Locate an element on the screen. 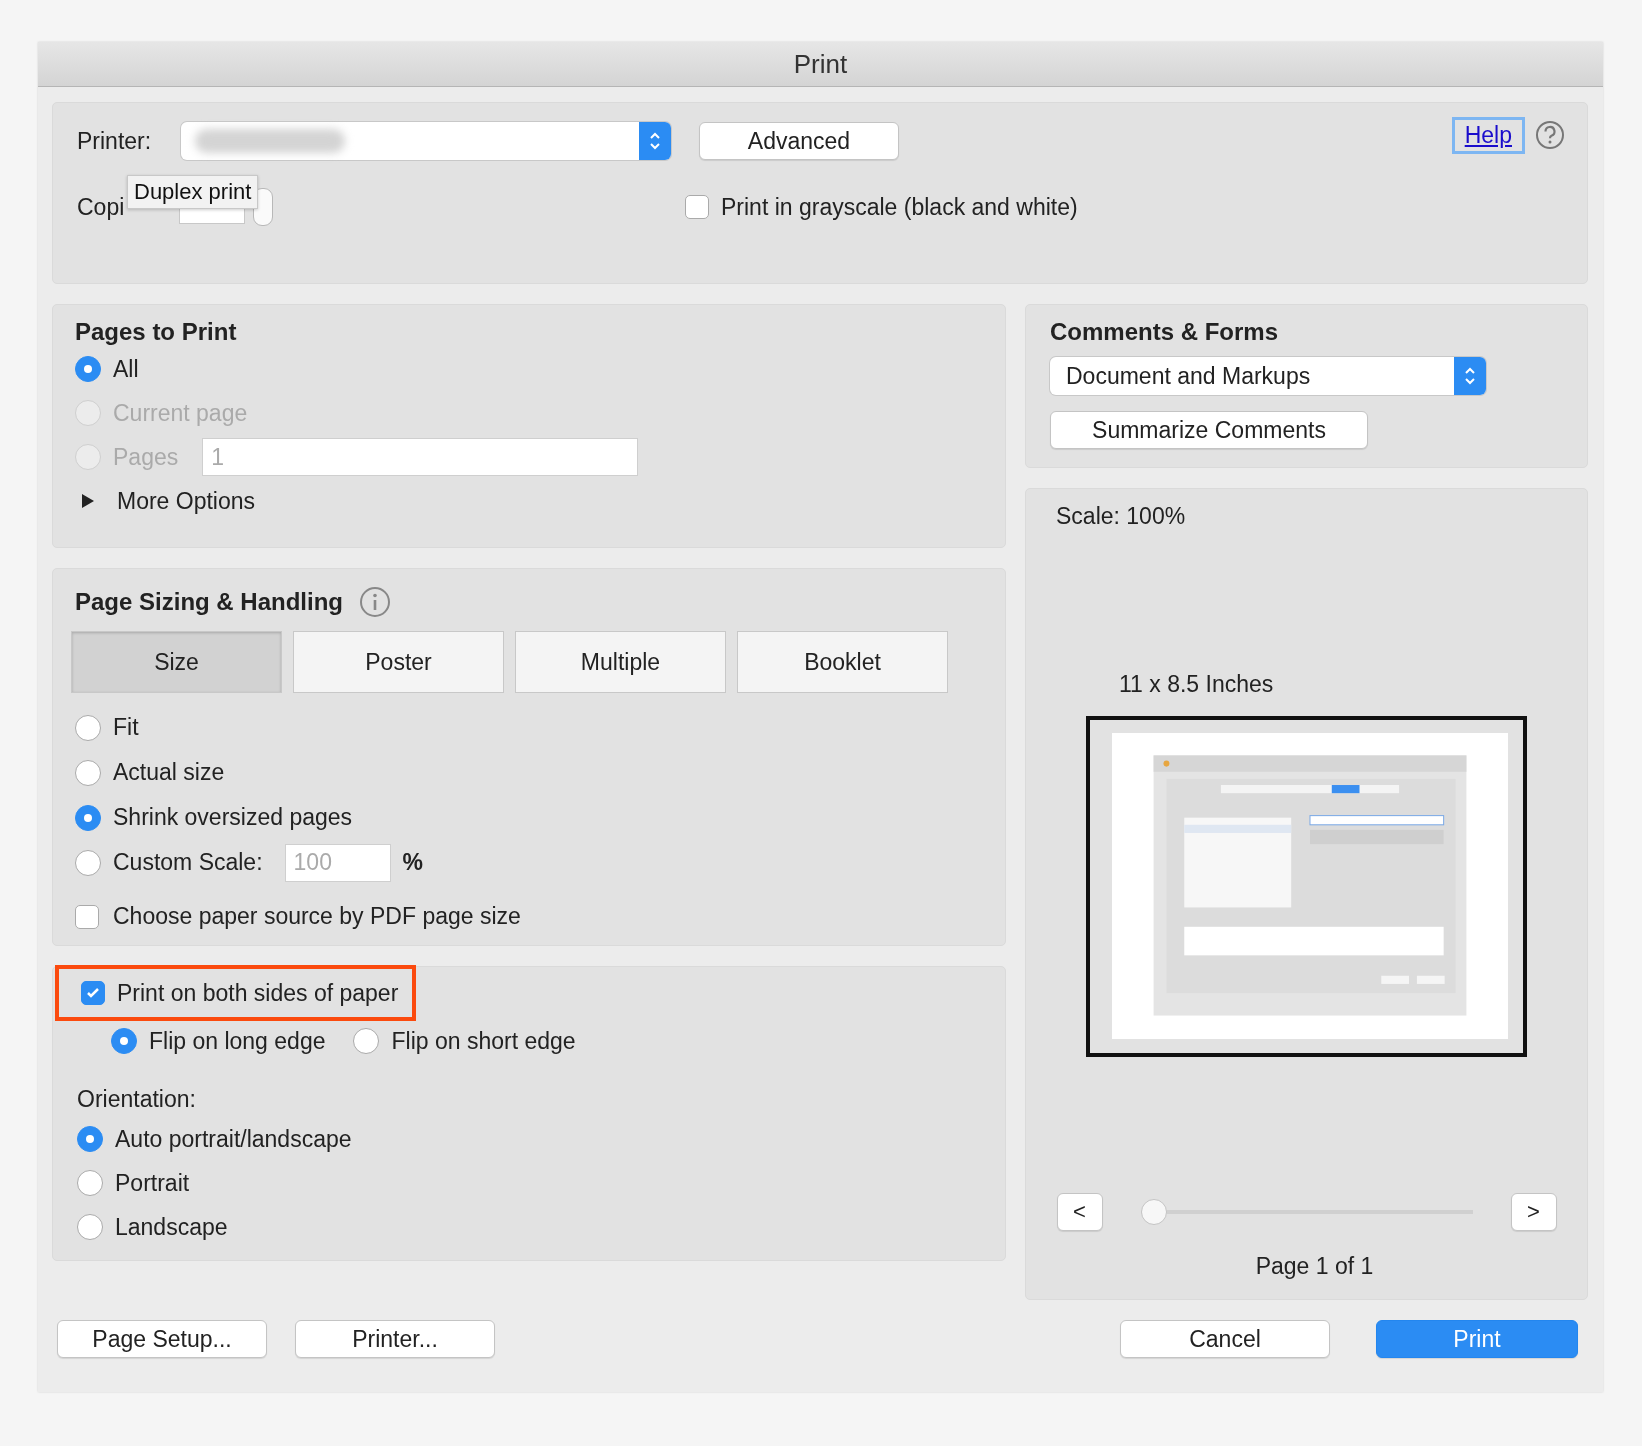  option-label: Auto portrait/landscape is located at coordinates (233, 1139).